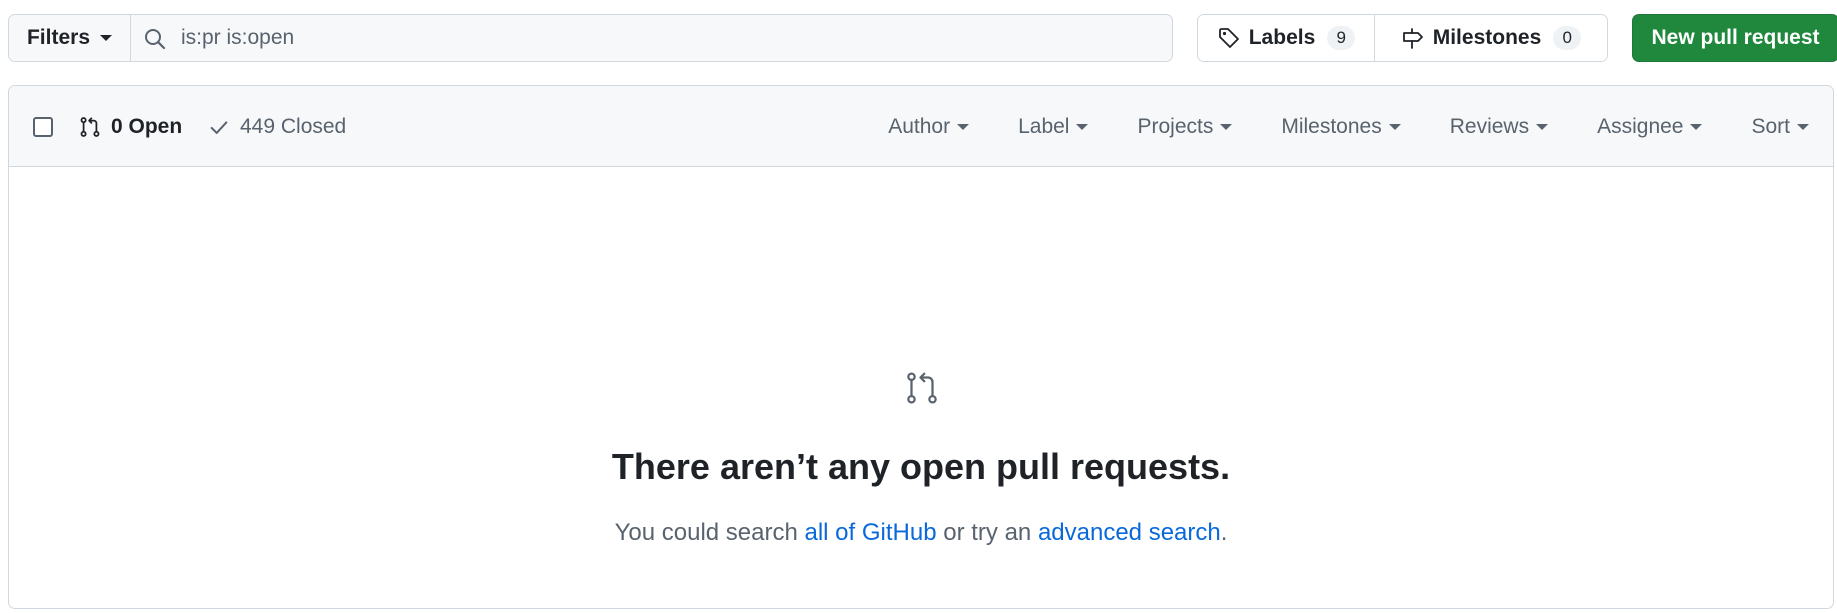 Image resolution: width=1837 pixels, height=613 pixels. What do you see at coordinates (1228, 38) in the screenshot?
I see `tag-icon` at bounding box center [1228, 38].